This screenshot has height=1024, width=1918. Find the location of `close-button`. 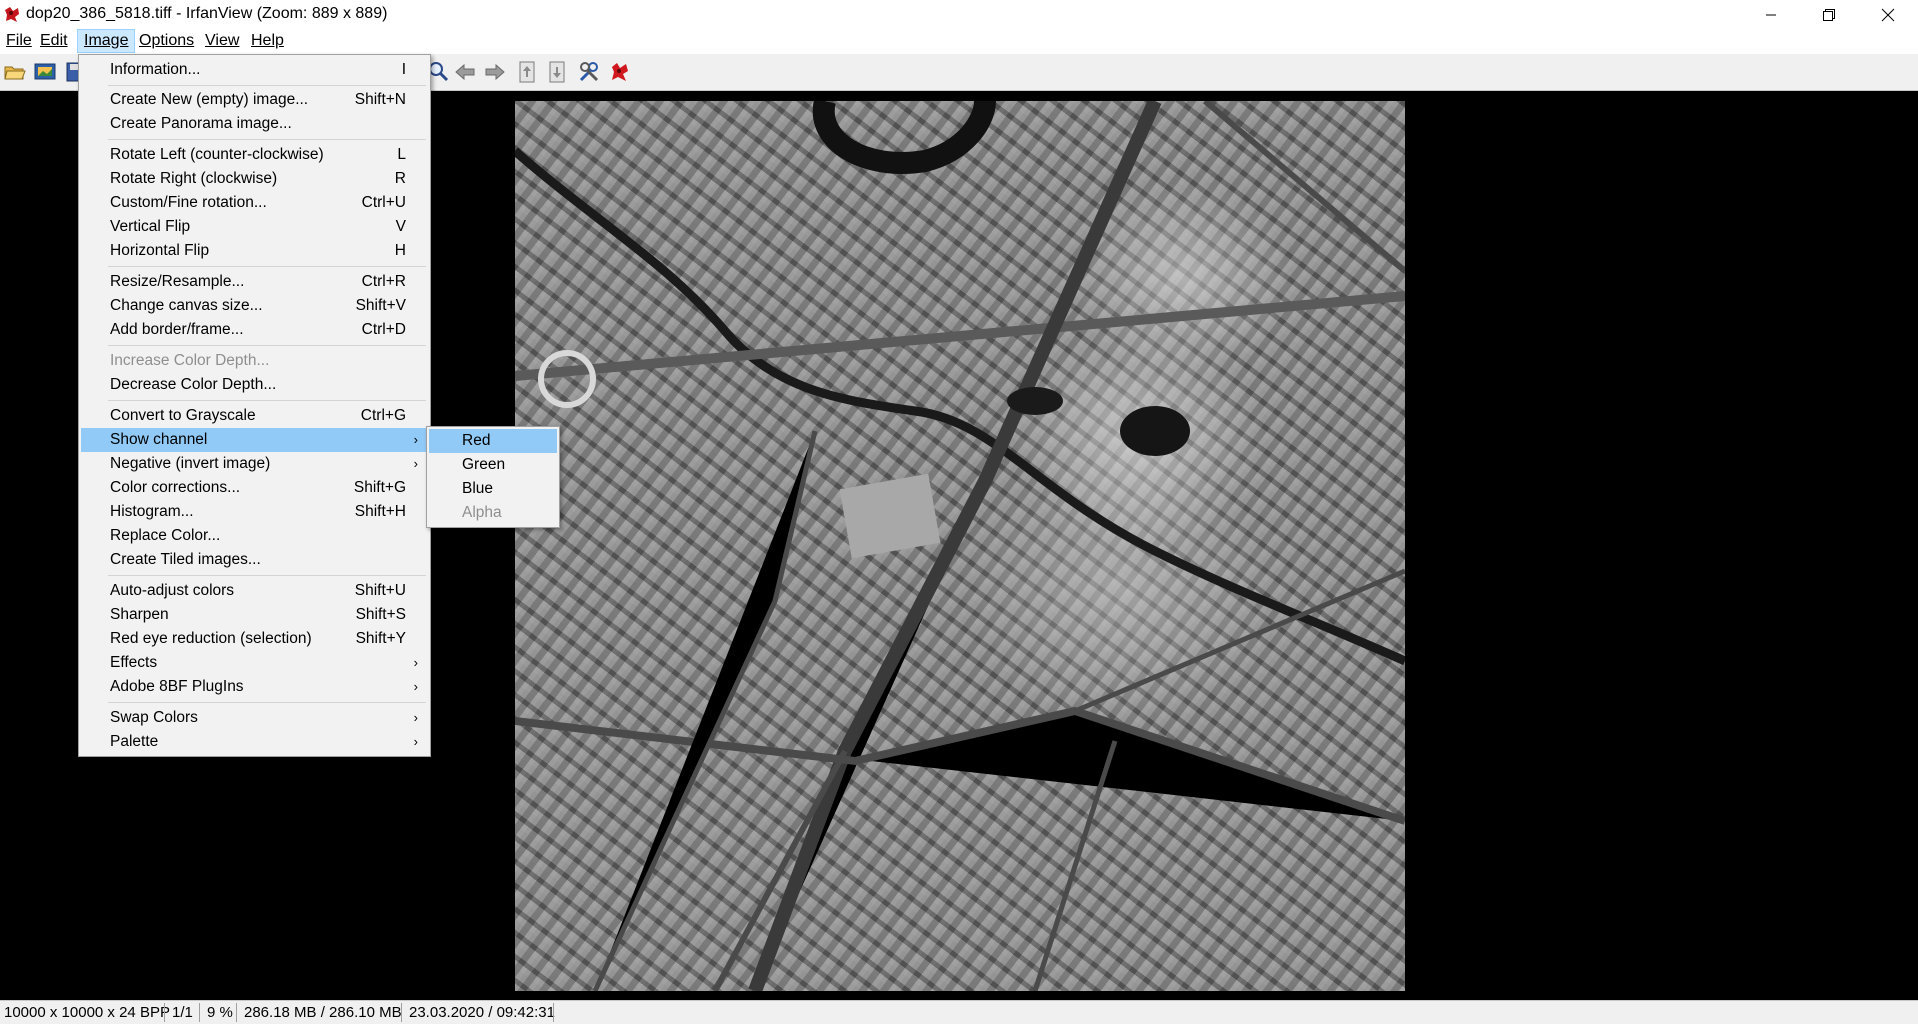

close-button is located at coordinates (1888, 14).